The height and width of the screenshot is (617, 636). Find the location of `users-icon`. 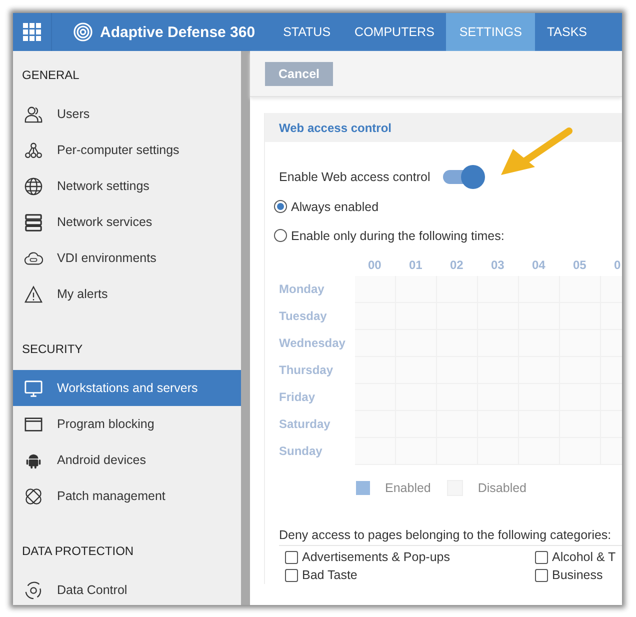

users-icon is located at coordinates (33, 114).